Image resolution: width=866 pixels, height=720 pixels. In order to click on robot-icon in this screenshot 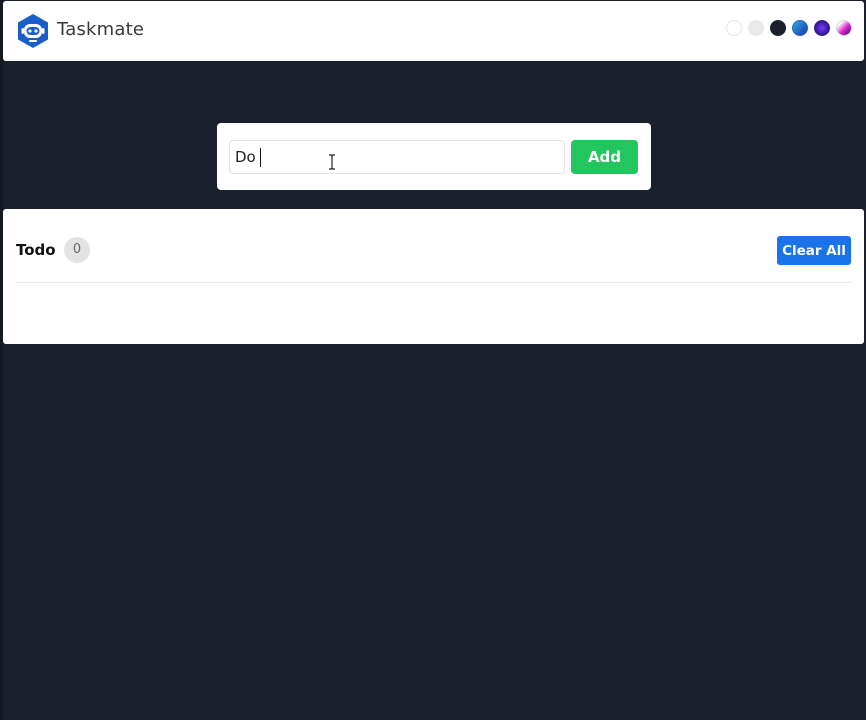, I will do `click(33, 31)`.